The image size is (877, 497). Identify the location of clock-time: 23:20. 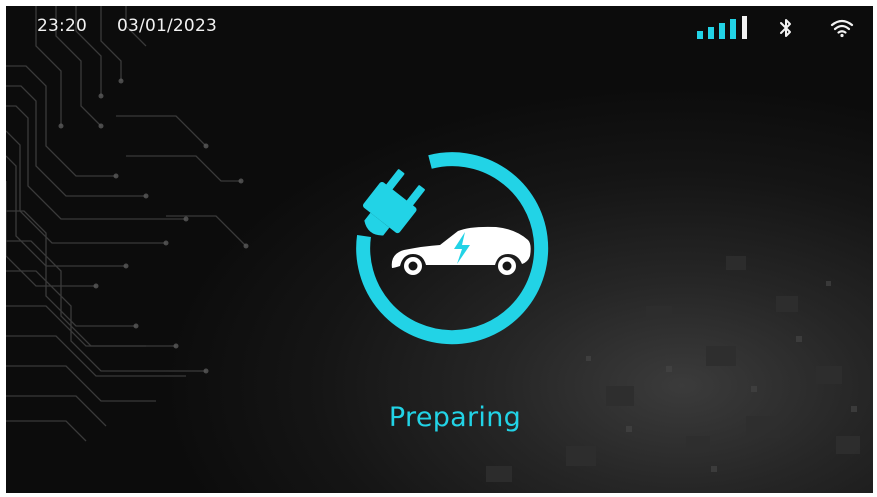
(62, 26).